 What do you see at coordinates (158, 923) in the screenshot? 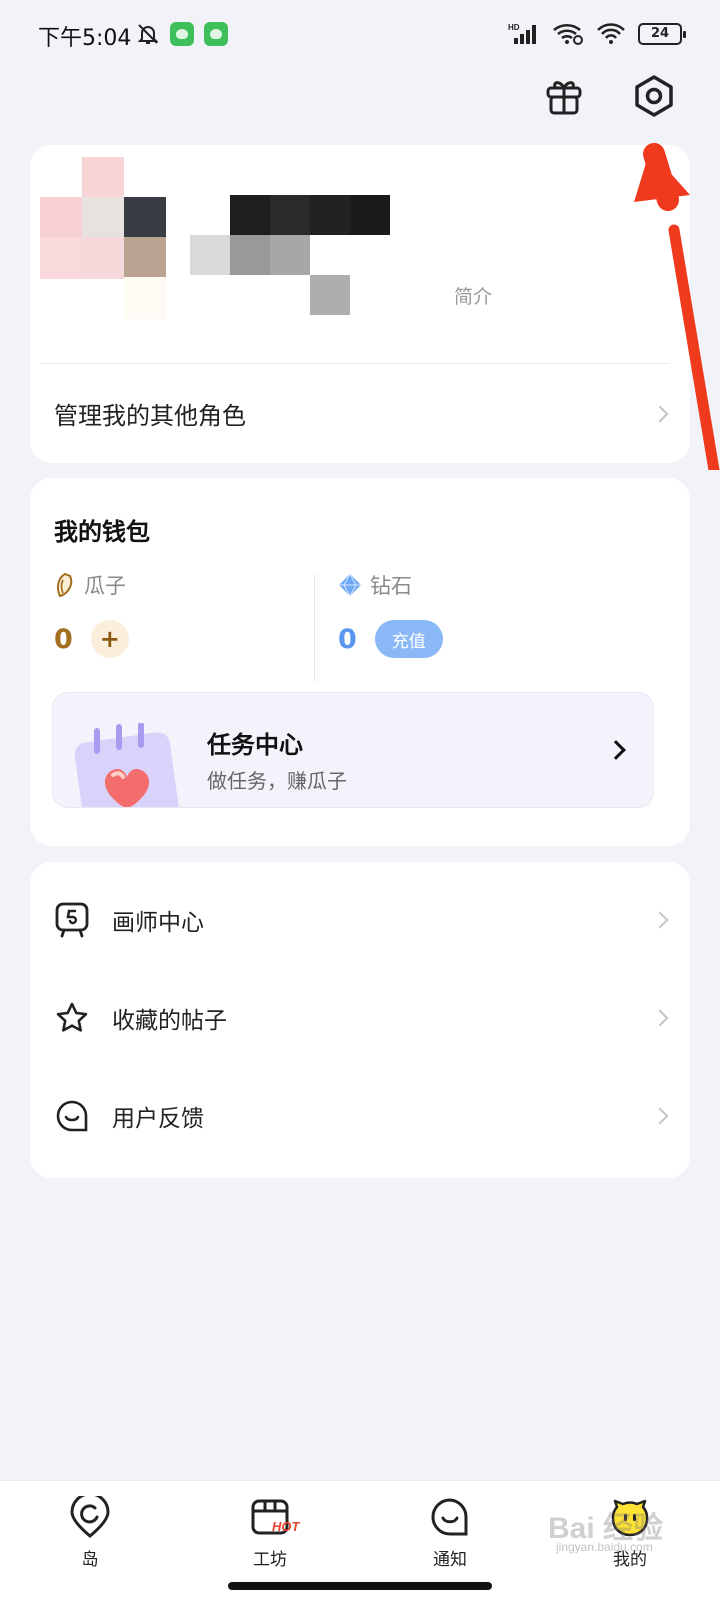
I see `menu-item-label: 画师中心` at bounding box center [158, 923].